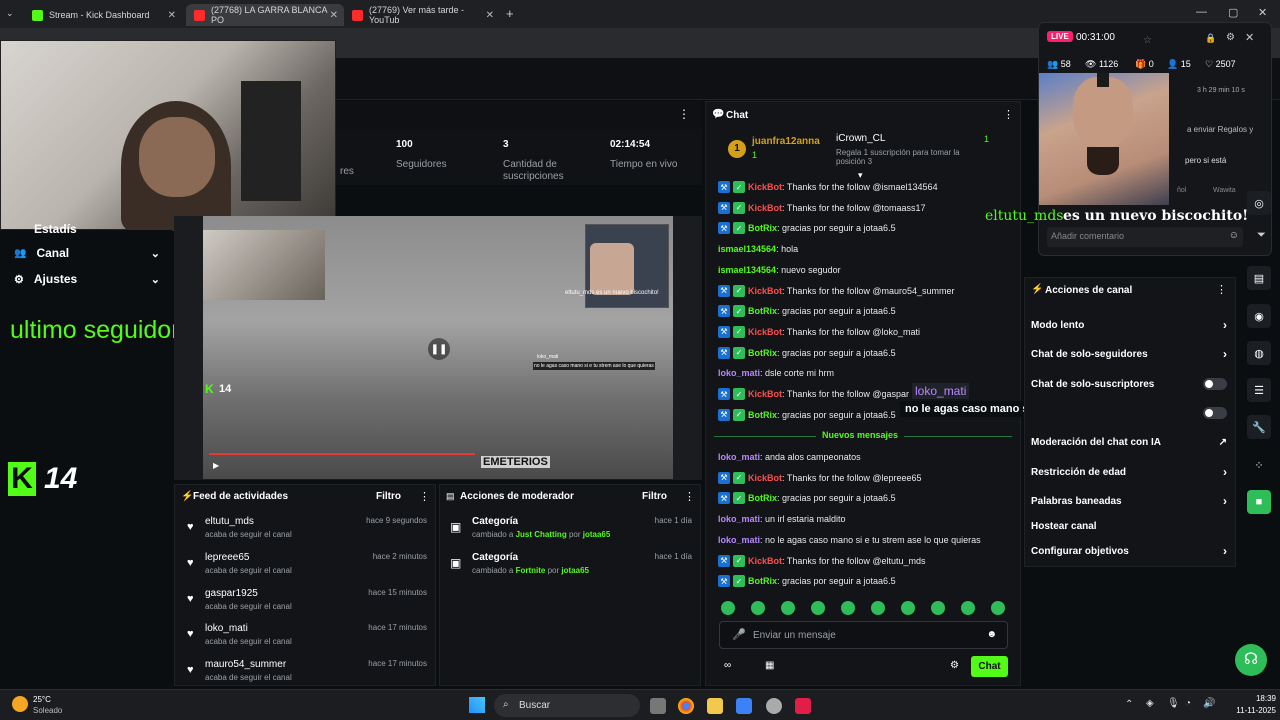  I want to click on play-icon: ▶, so click(216, 465).